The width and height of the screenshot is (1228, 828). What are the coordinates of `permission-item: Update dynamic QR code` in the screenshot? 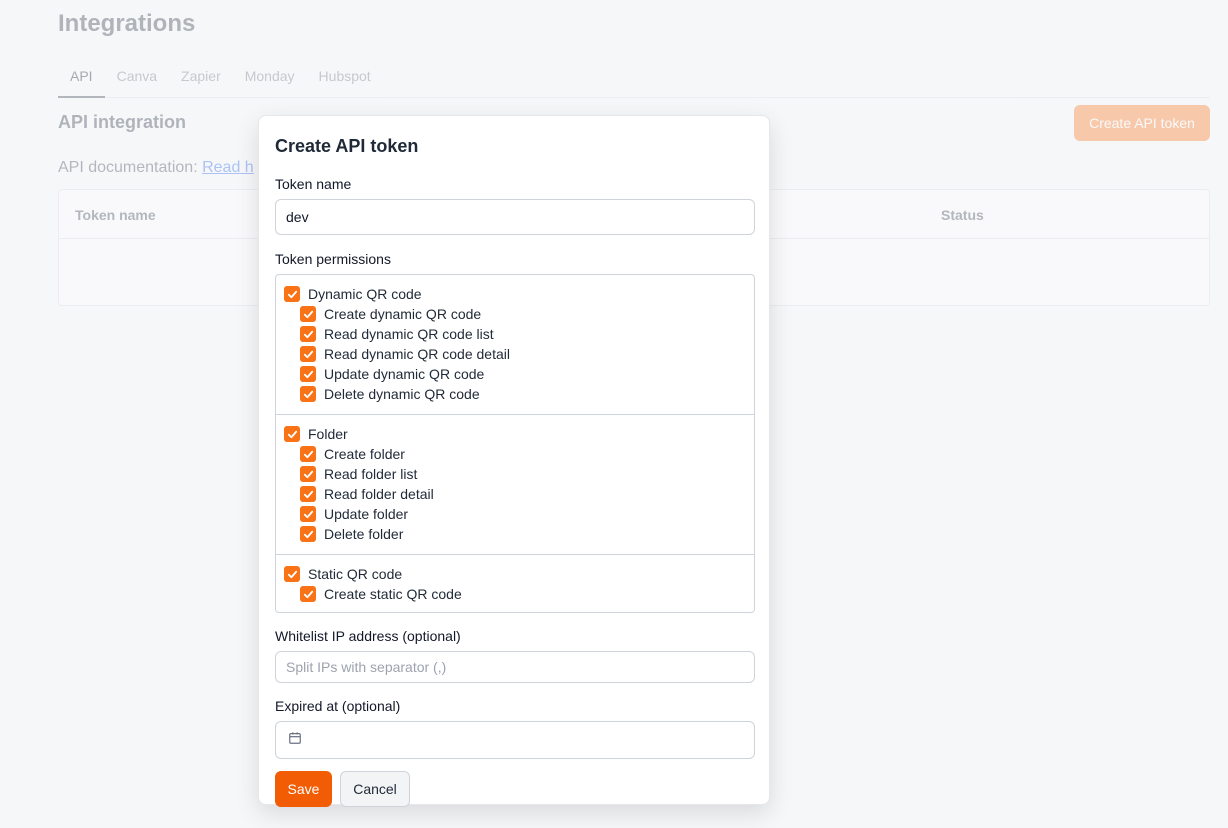 It's located at (515, 374).